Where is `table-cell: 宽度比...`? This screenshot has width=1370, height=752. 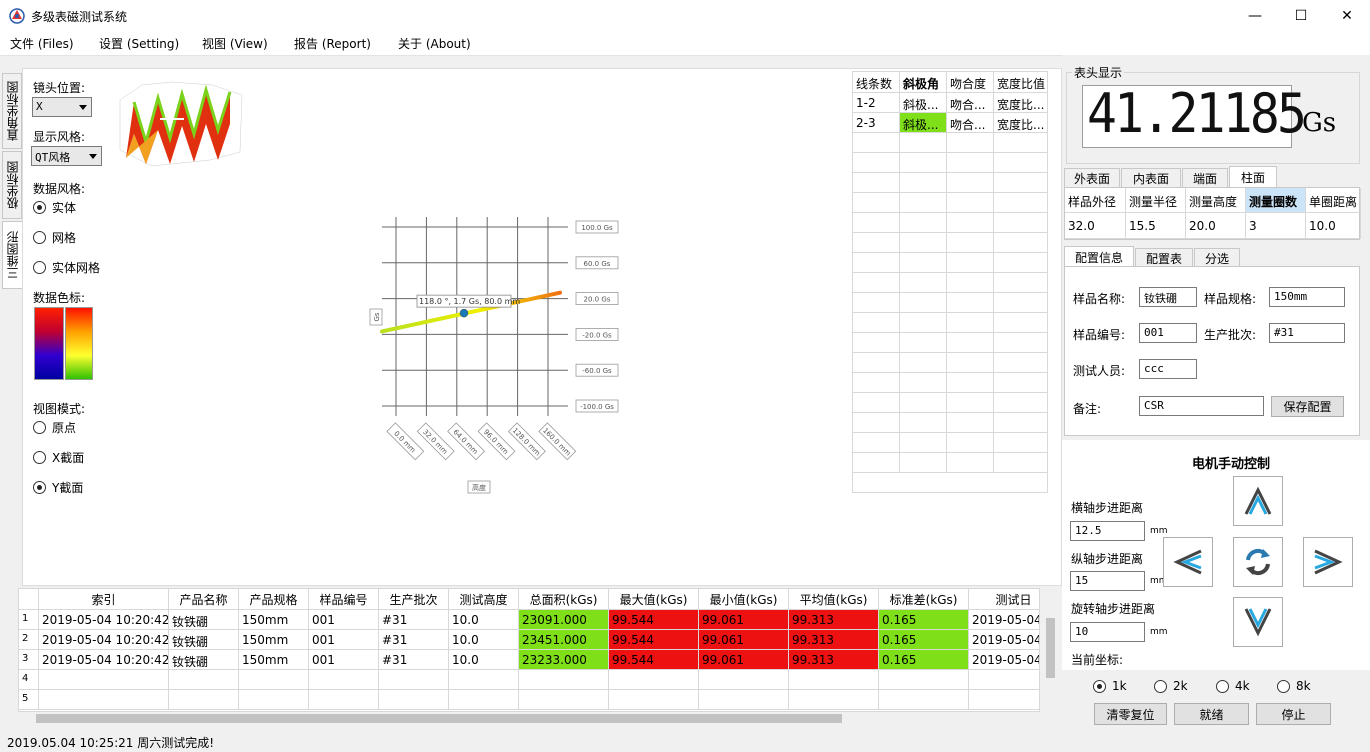 table-cell: 宽度比... is located at coordinates (1021, 103).